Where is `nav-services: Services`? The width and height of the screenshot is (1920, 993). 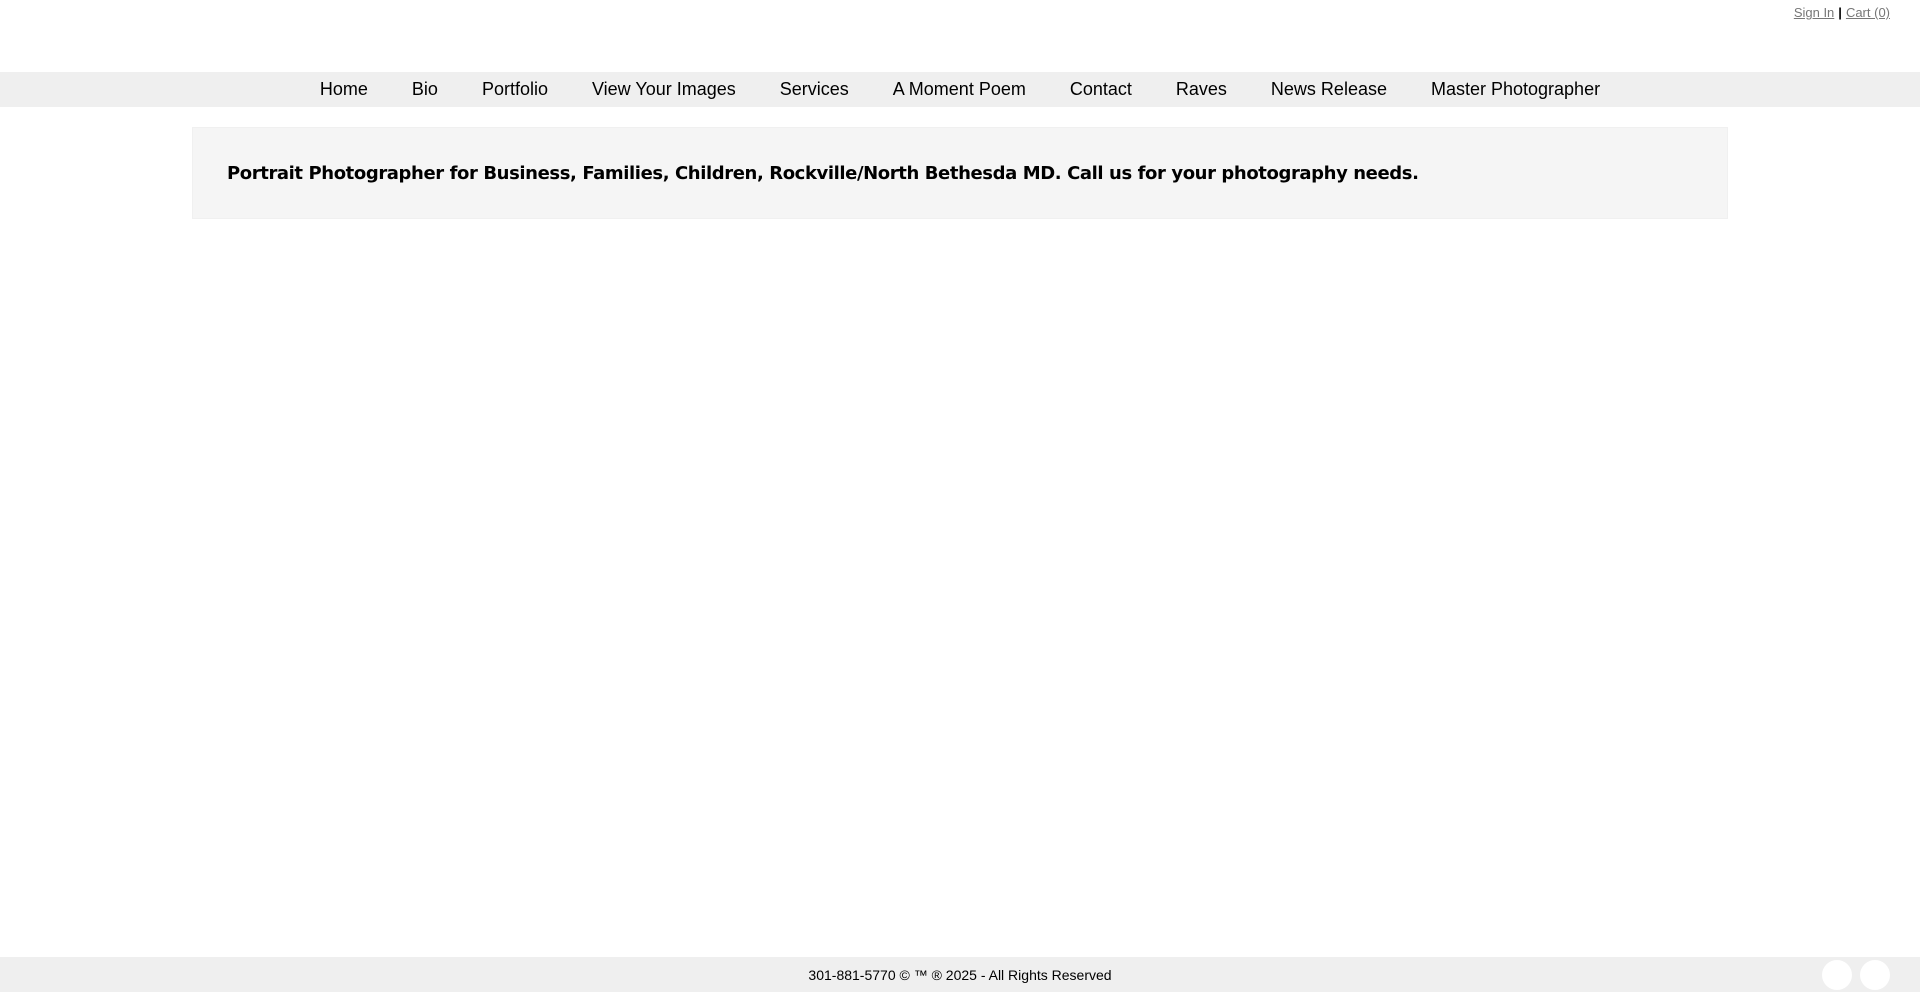
nav-services: Services is located at coordinates (814, 89).